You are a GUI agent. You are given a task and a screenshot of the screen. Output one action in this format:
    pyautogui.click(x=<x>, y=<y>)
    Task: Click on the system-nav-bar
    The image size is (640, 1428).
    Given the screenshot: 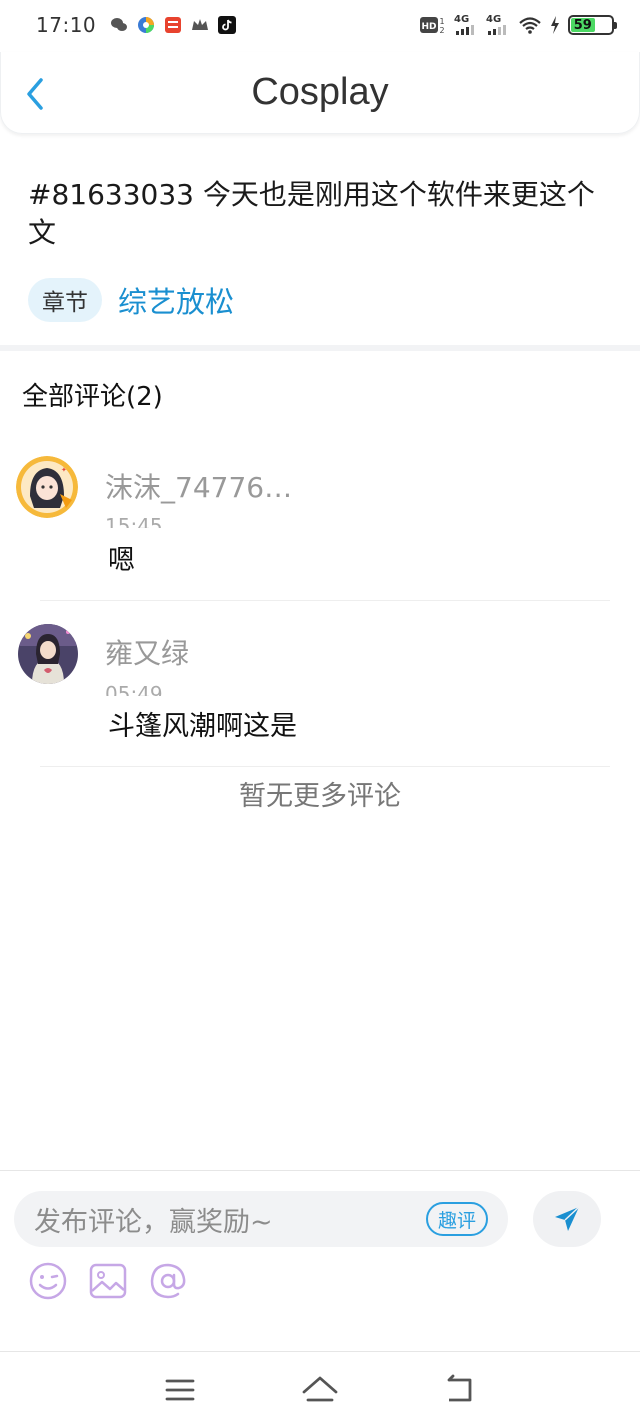 What is the action you would take?
    pyautogui.click(x=320, y=1390)
    